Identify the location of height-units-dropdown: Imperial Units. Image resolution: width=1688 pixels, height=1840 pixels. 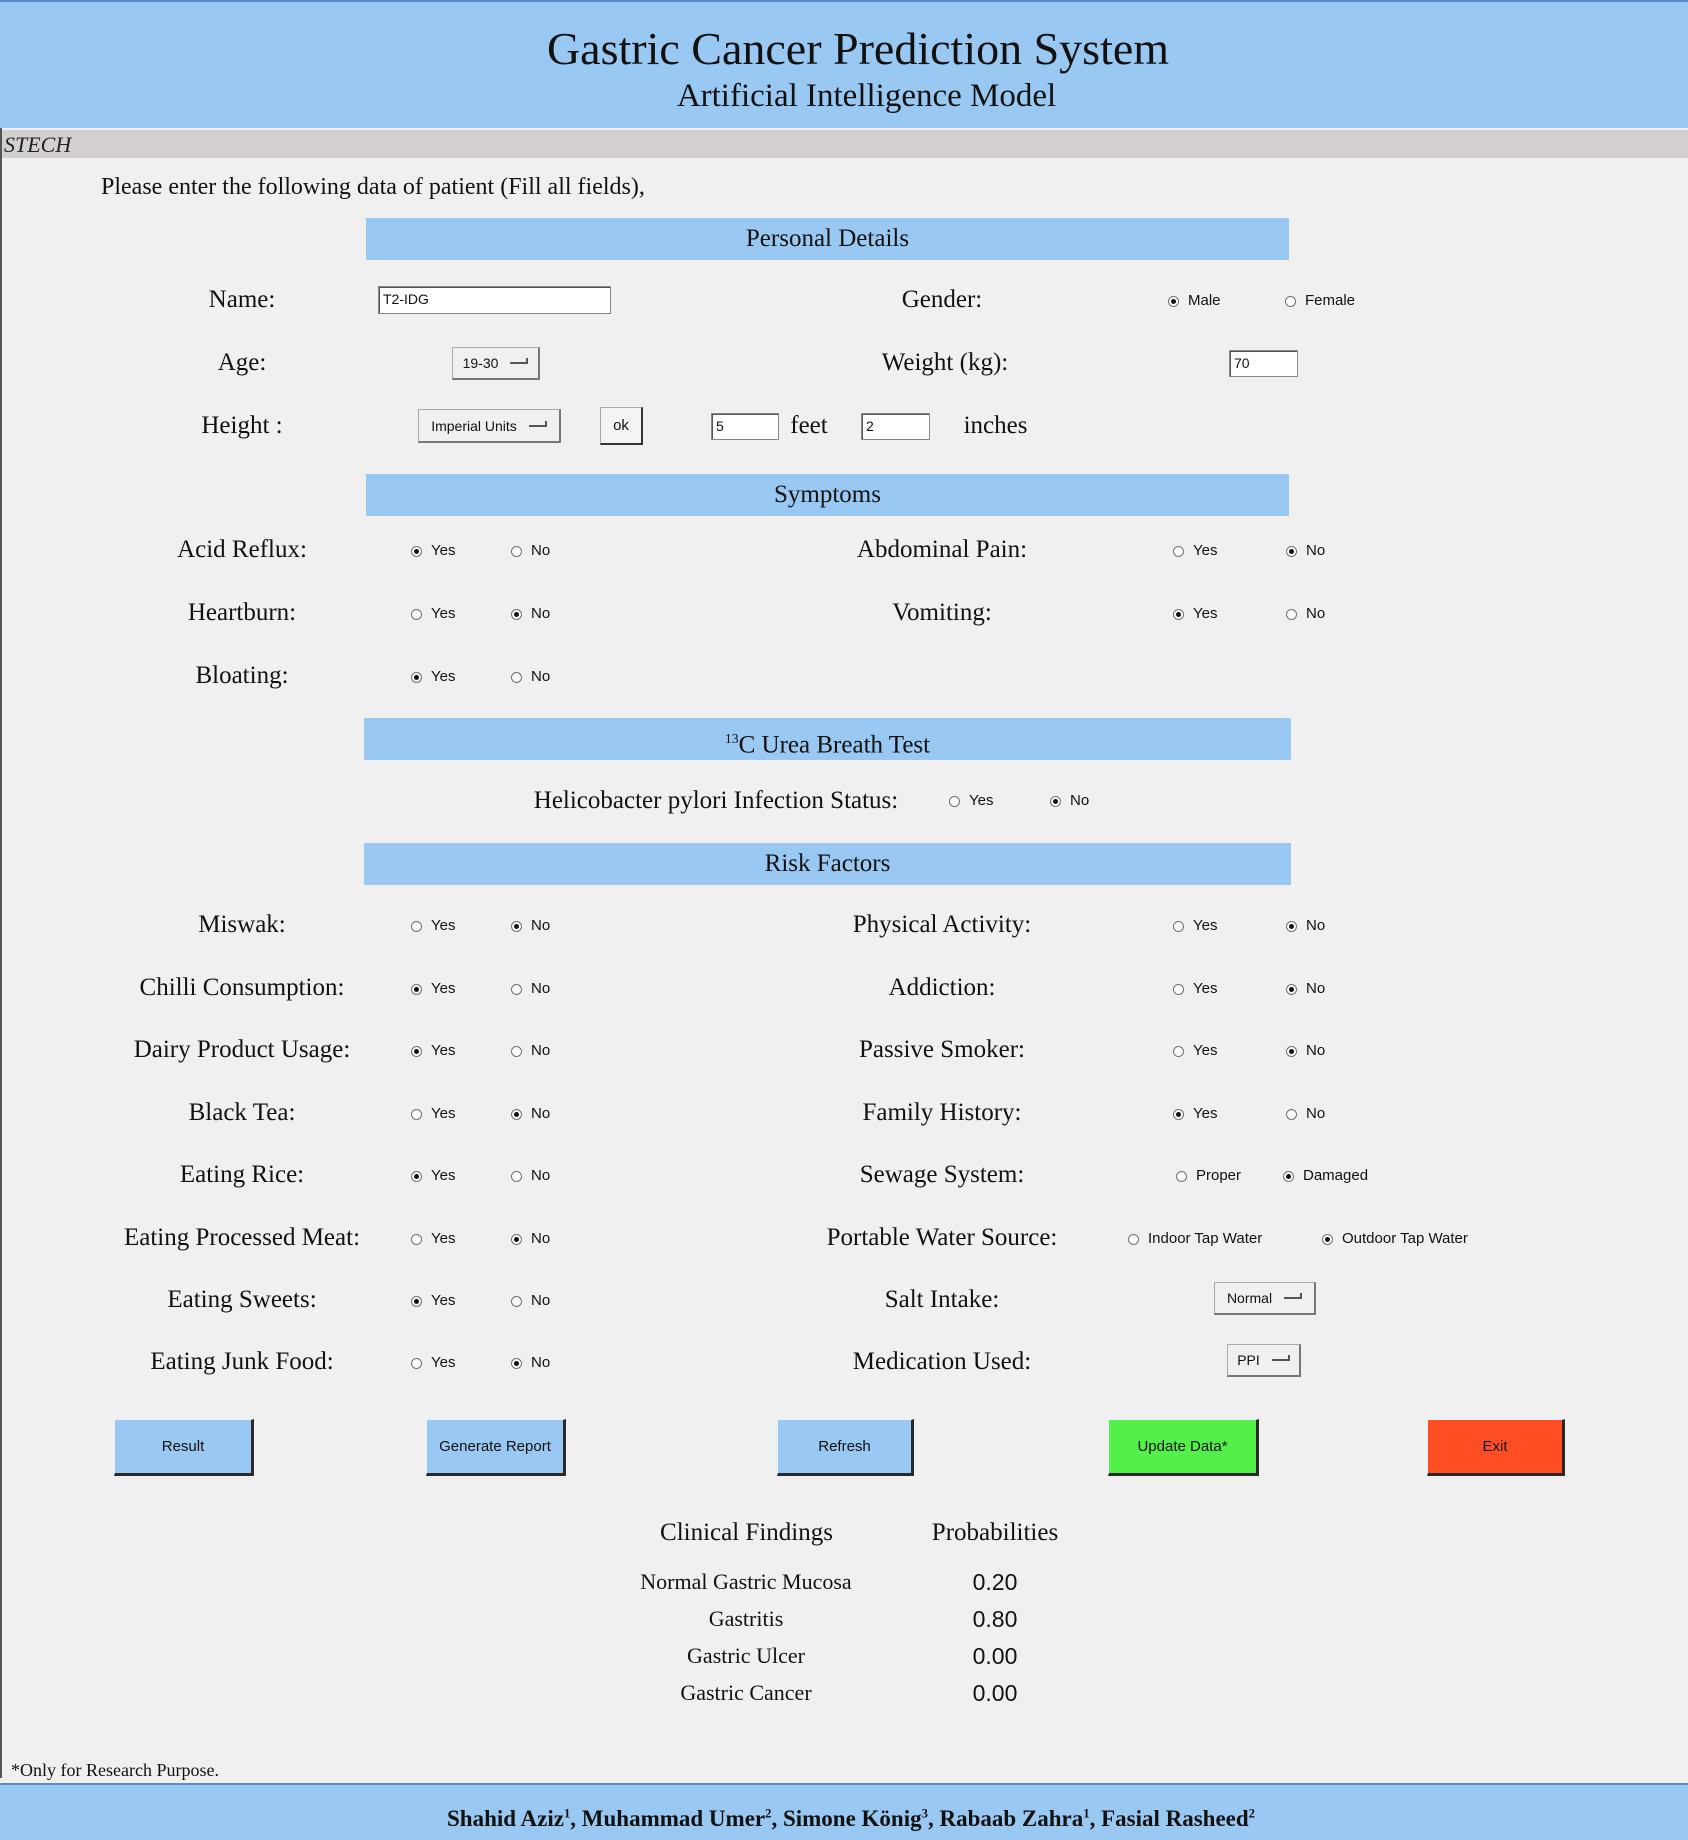
(489, 426).